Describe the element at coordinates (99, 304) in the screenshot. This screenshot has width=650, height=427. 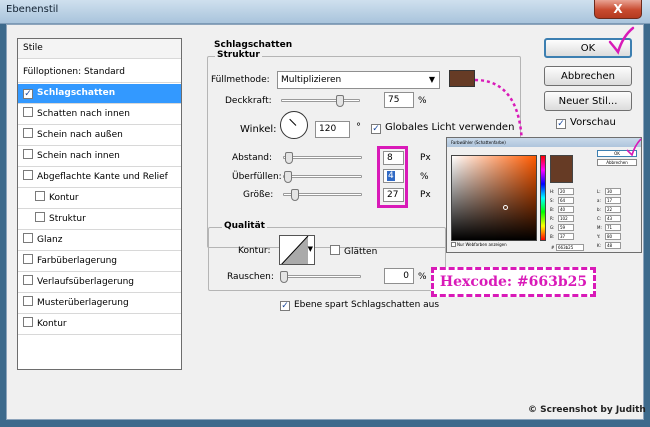
I see `stile-item: Musterüberlagerung` at that location.